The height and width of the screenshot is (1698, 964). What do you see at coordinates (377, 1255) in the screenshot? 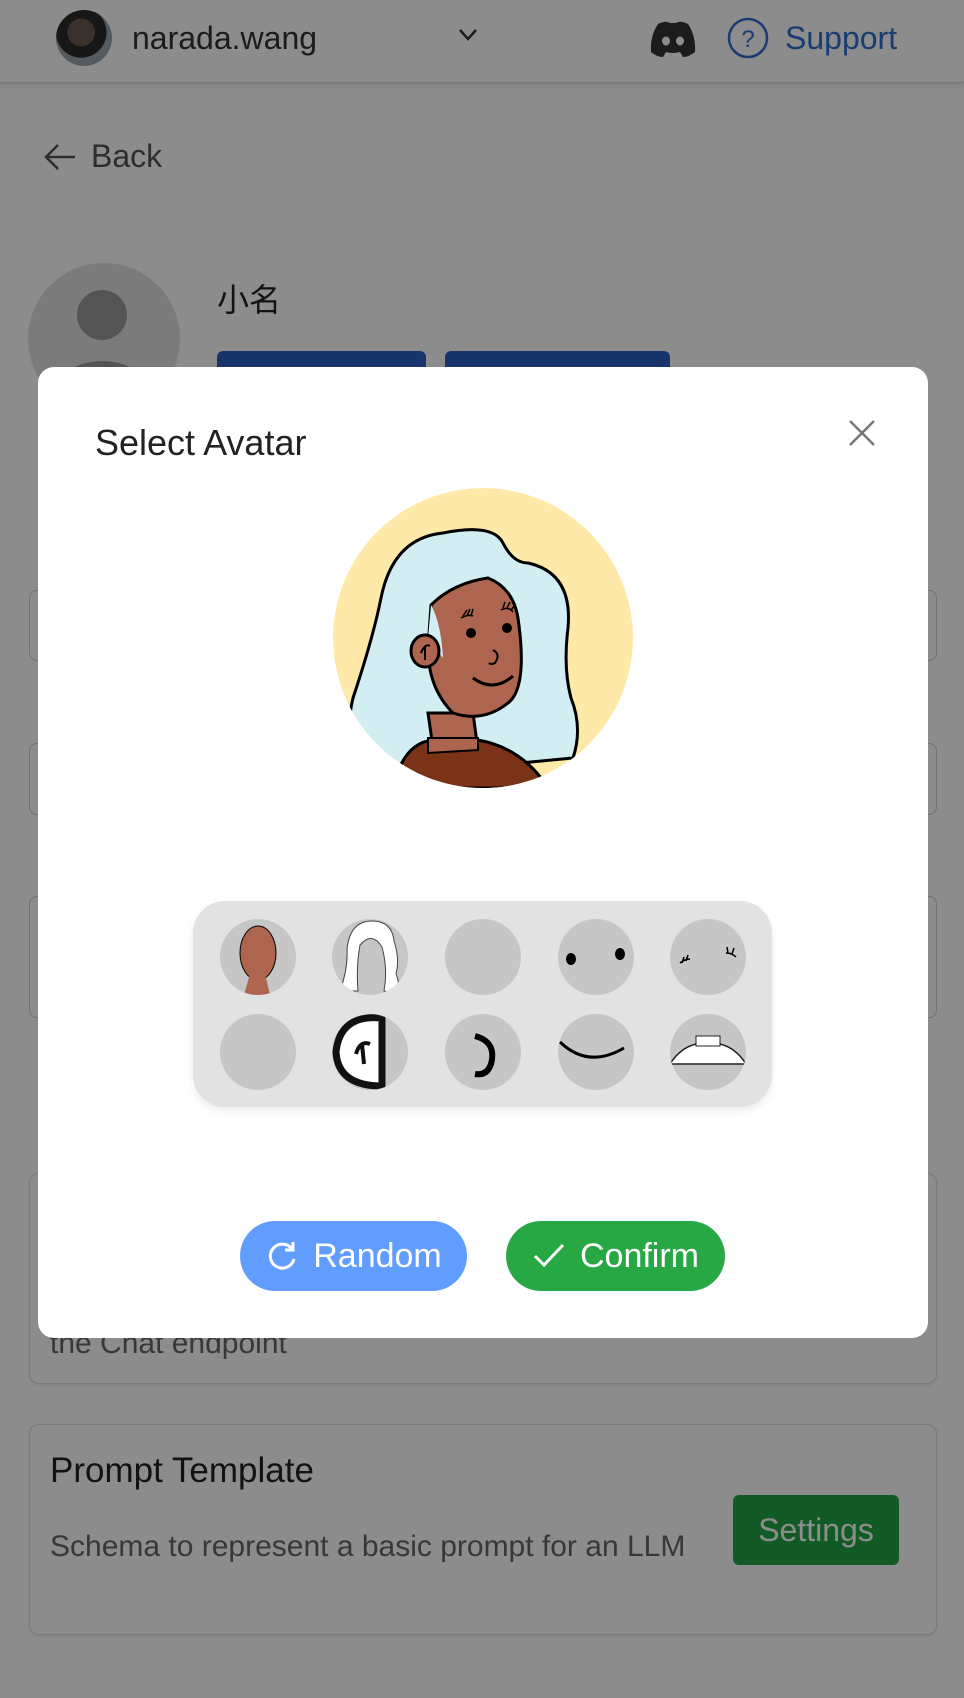
I see `random-label: Random` at bounding box center [377, 1255].